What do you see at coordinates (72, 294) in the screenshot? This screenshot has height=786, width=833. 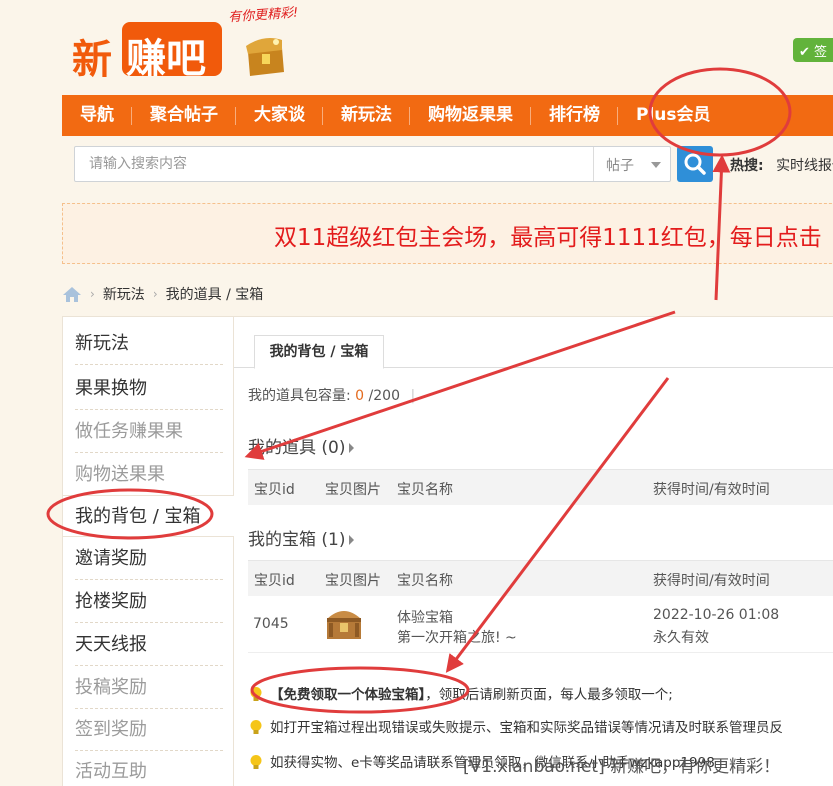 I see `home-icon` at bounding box center [72, 294].